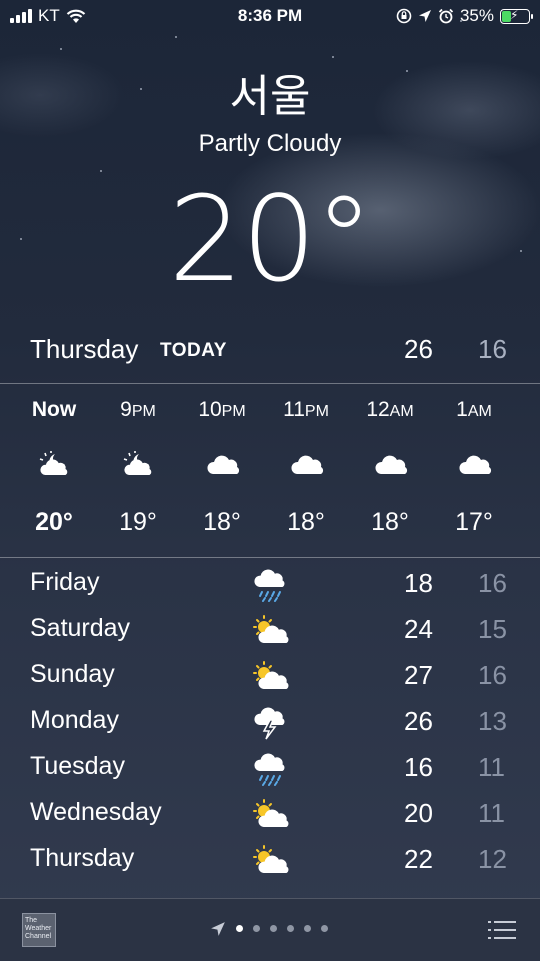  What do you see at coordinates (72, 674) in the screenshot?
I see `day-name: Sunday` at bounding box center [72, 674].